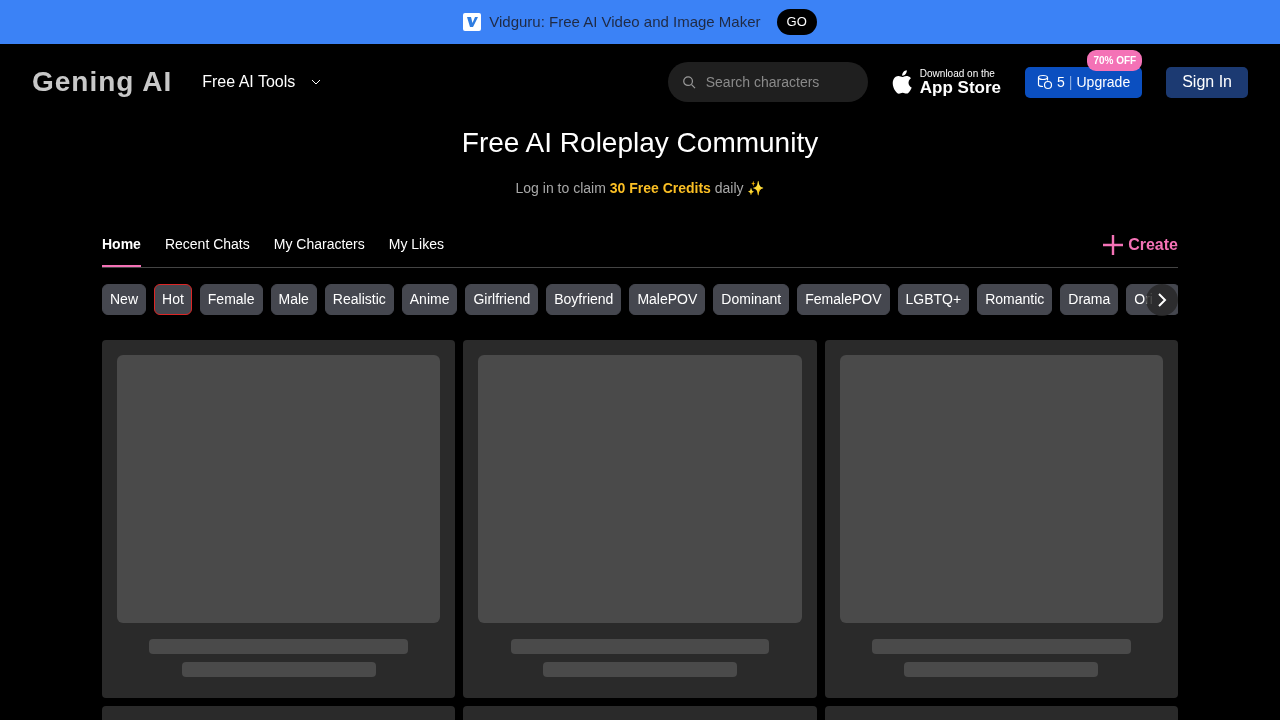 The image size is (1280, 720). I want to click on category-chip: Realistic, so click(359, 299).